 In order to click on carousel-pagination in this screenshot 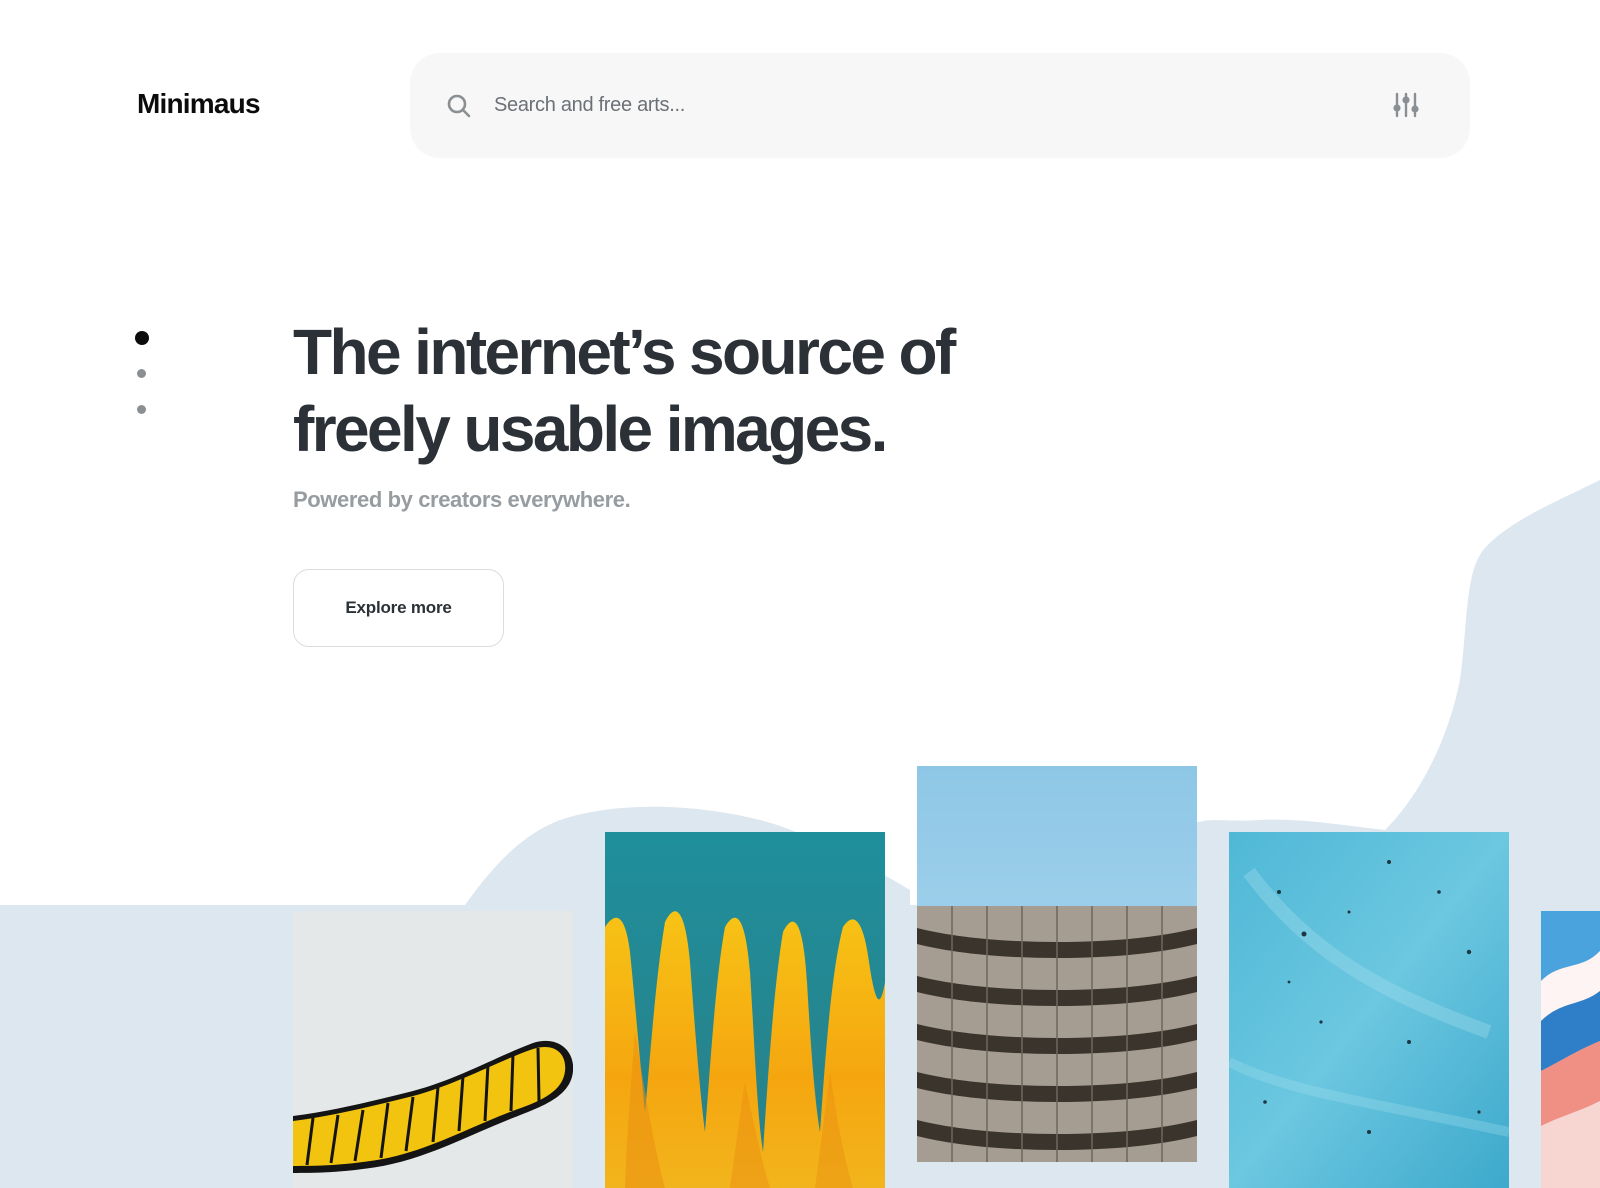, I will do `click(142, 376)`.